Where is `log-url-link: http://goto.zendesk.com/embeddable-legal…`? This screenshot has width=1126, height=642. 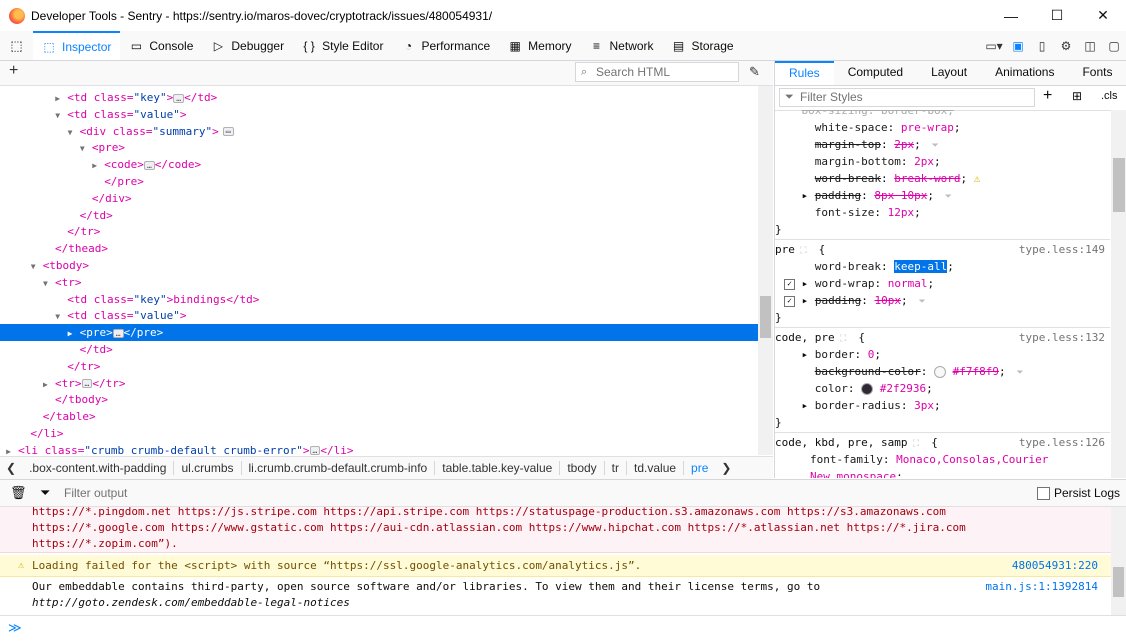 log-url-link: http://goto.zendesk.com/embeddable-legal… is located at coordinates (571, 603).